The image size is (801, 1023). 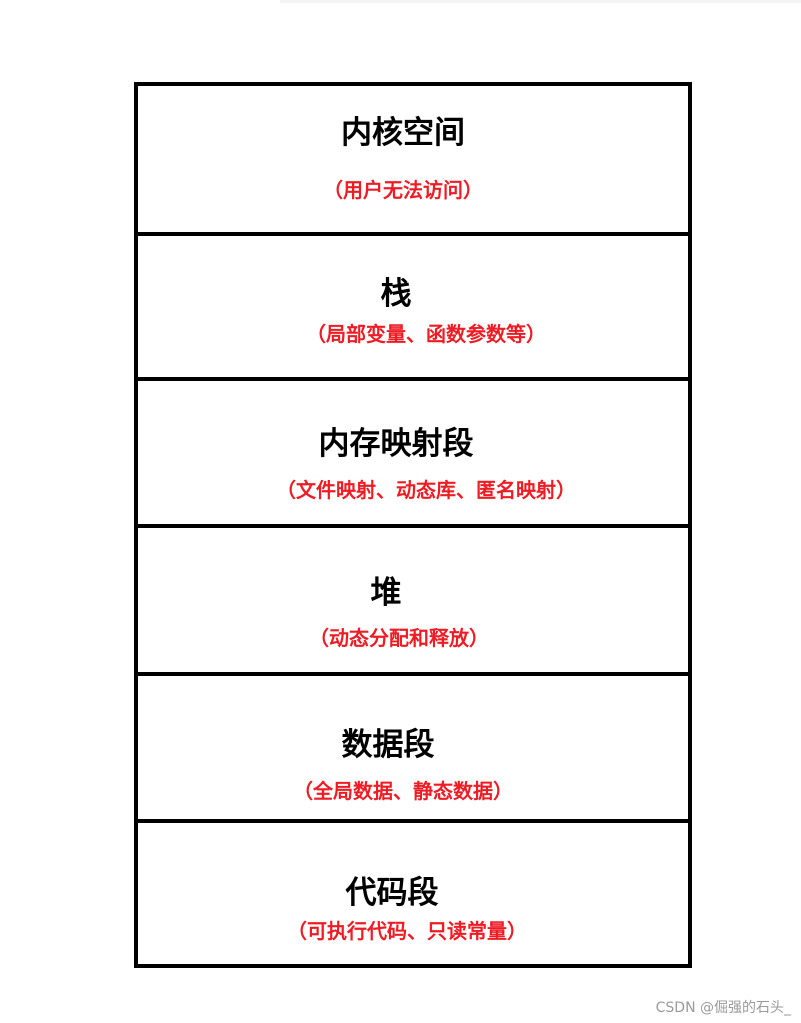 I want to click on segment-data: 数据段 （全局数据、静态数据）, so click(x=413, y=745).